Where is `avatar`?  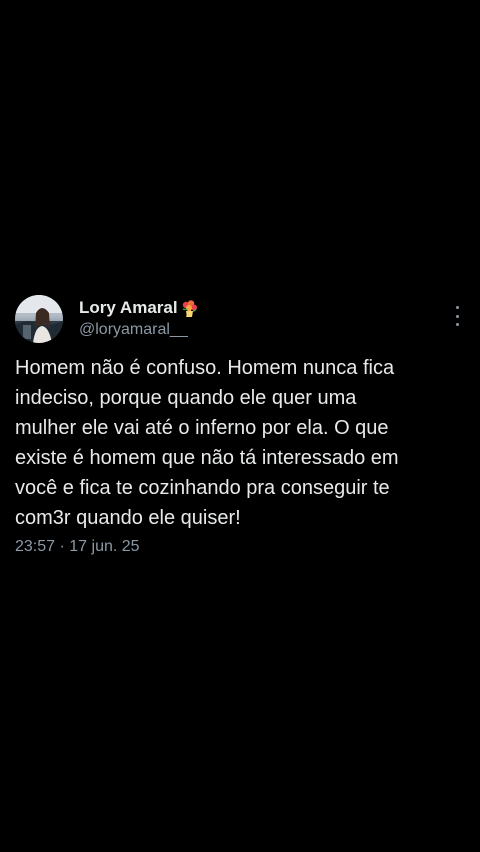 avatar is located at coordinates (39, 319).